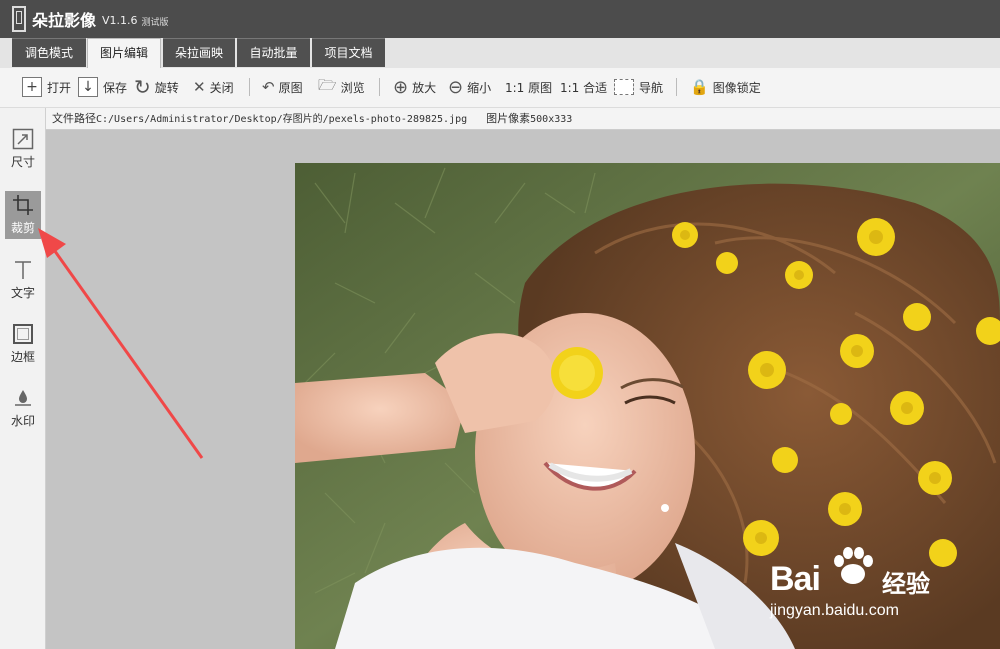 The height and width of the screenshot is (649, 1000). What do you see at coordinates (88, 87) in the screenshot?
I see `arrow-down-icon: ↓` at bounding box center [88, 87].